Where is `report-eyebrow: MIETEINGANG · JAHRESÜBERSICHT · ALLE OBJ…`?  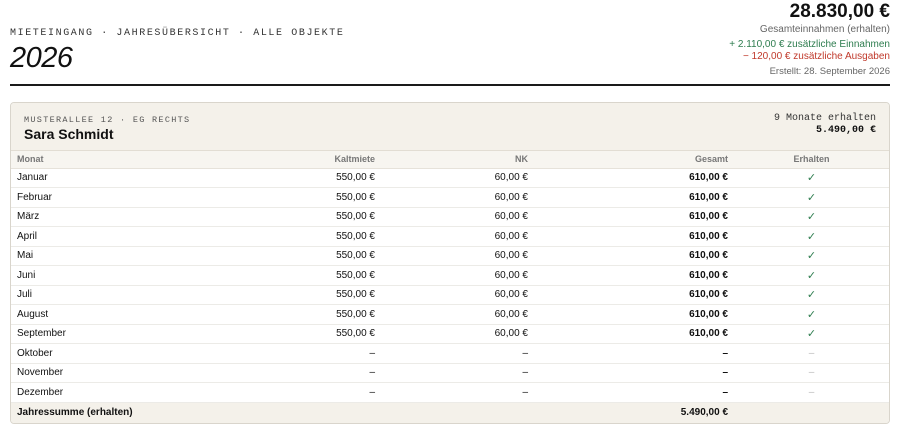 report-eyebrow: MIETEINGANG · JAHRESÜBERSICHT · ALLE OBJ… is located at coordinates (177, 33).